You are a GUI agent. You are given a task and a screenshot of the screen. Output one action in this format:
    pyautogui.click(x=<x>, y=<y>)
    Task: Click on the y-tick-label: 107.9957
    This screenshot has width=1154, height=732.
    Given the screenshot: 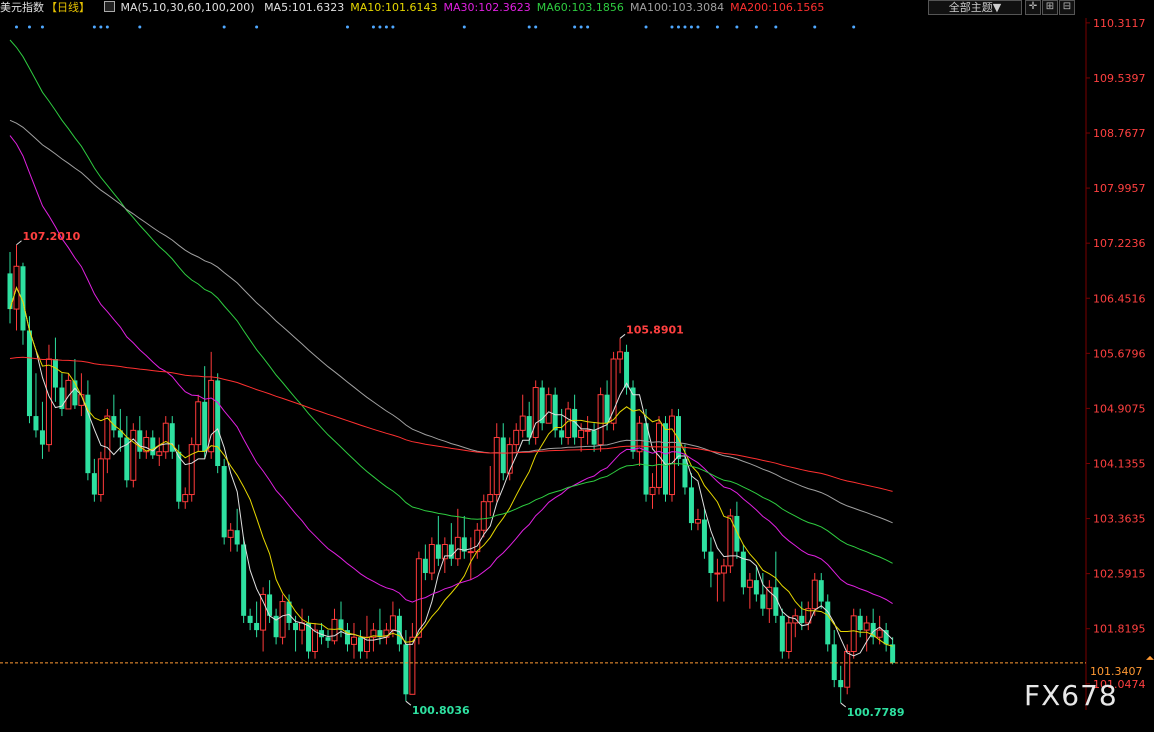 What is the action you would take?
    pyautogui.click(x=1119, y=188)
    